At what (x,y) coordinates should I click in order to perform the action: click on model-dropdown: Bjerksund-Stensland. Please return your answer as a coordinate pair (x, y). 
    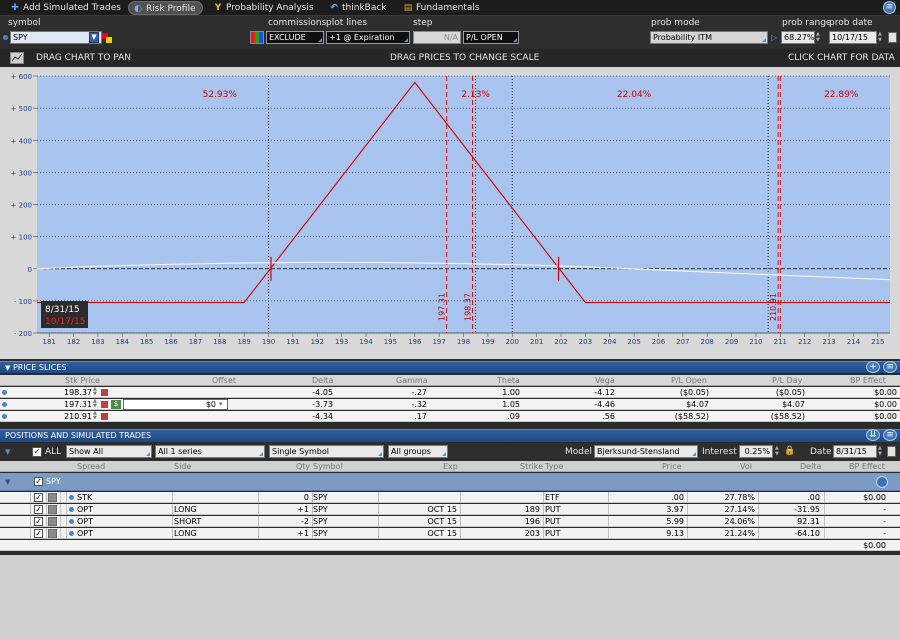
    Looking at the image, I should click on (646, 451).